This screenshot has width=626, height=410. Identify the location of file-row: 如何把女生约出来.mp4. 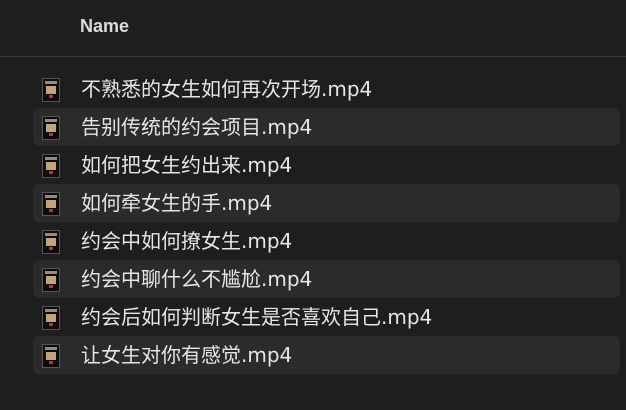
(326, 165).